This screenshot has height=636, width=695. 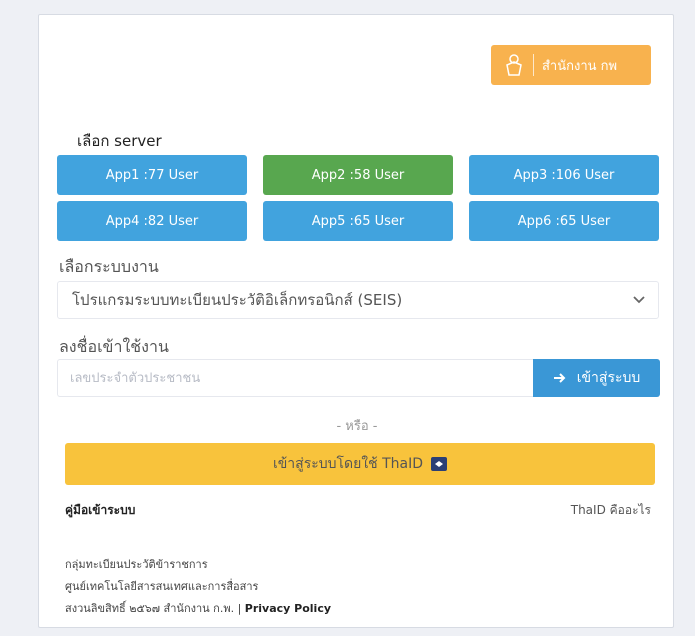 I want to click on server-button-app3: App3 :106 User, so click(x=564, y=175).